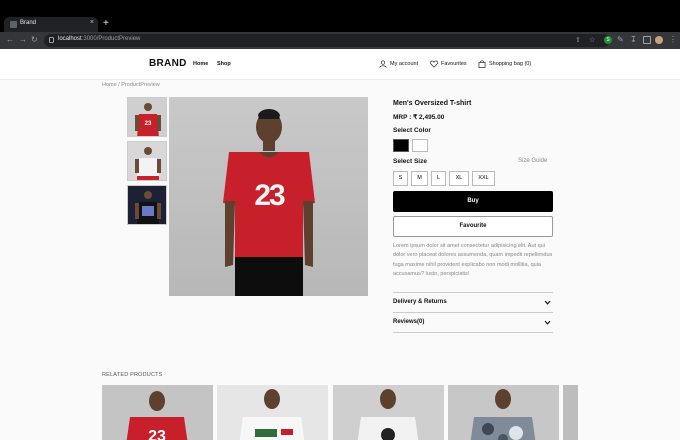 The width and height of the screenshot is (680, 440). I want to click on reload-icon: ↻, so click(34, 40).